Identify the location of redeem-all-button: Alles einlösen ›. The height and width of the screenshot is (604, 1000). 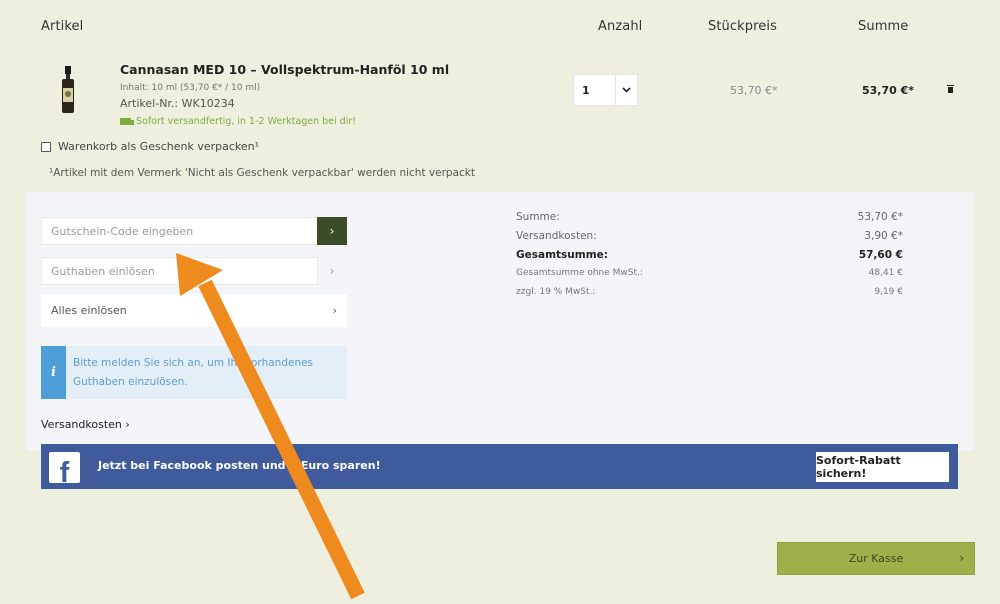
(194, 310).